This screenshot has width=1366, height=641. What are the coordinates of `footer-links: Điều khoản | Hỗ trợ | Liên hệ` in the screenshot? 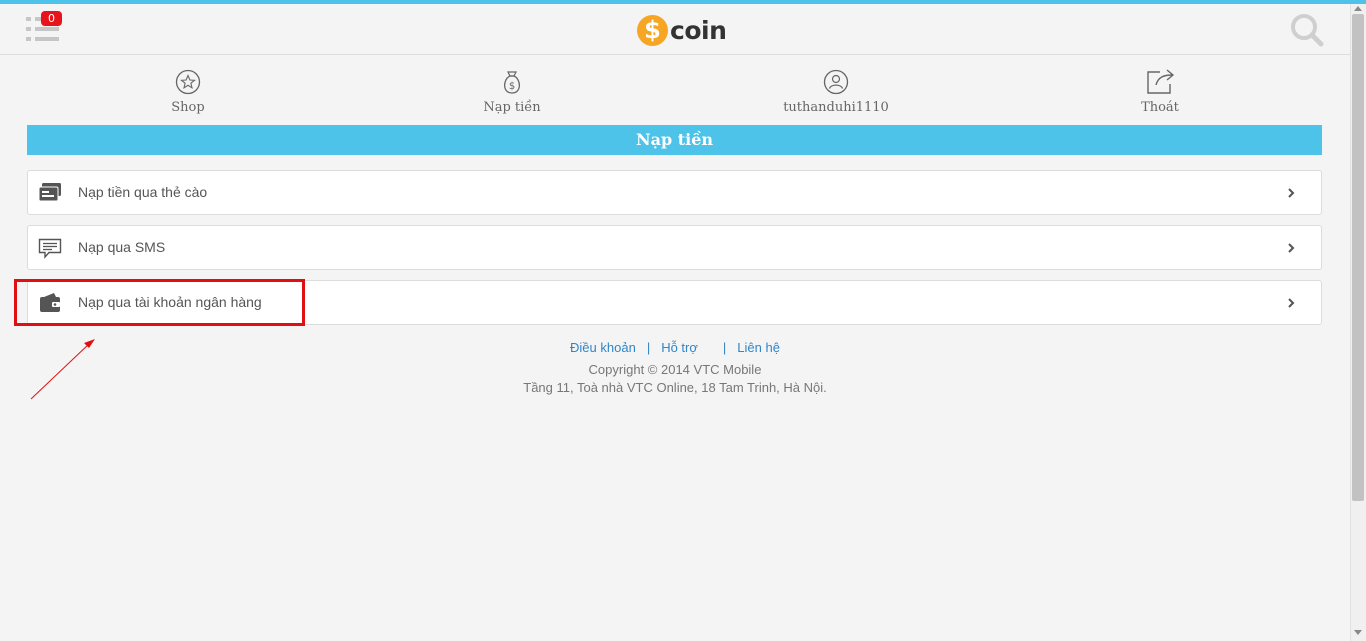 It's located at (675, 347).